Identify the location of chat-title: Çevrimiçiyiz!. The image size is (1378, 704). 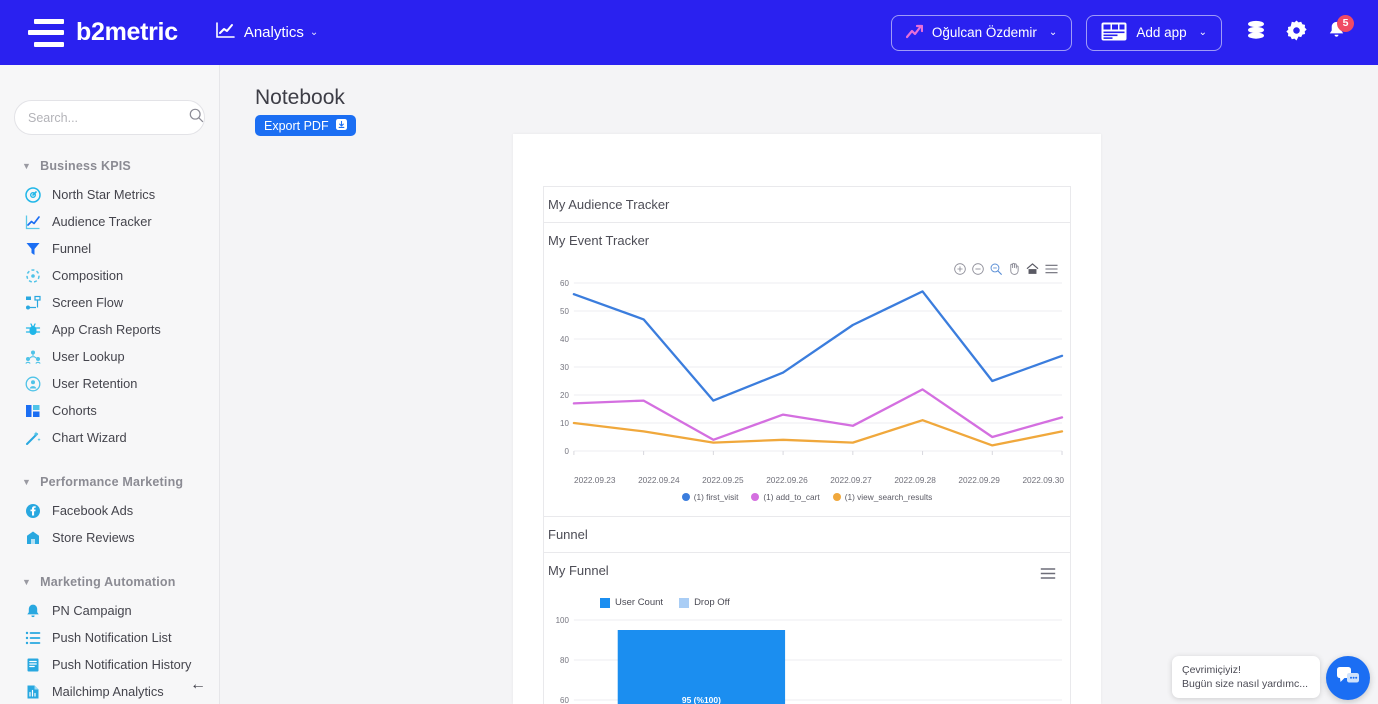
(1211, 670).